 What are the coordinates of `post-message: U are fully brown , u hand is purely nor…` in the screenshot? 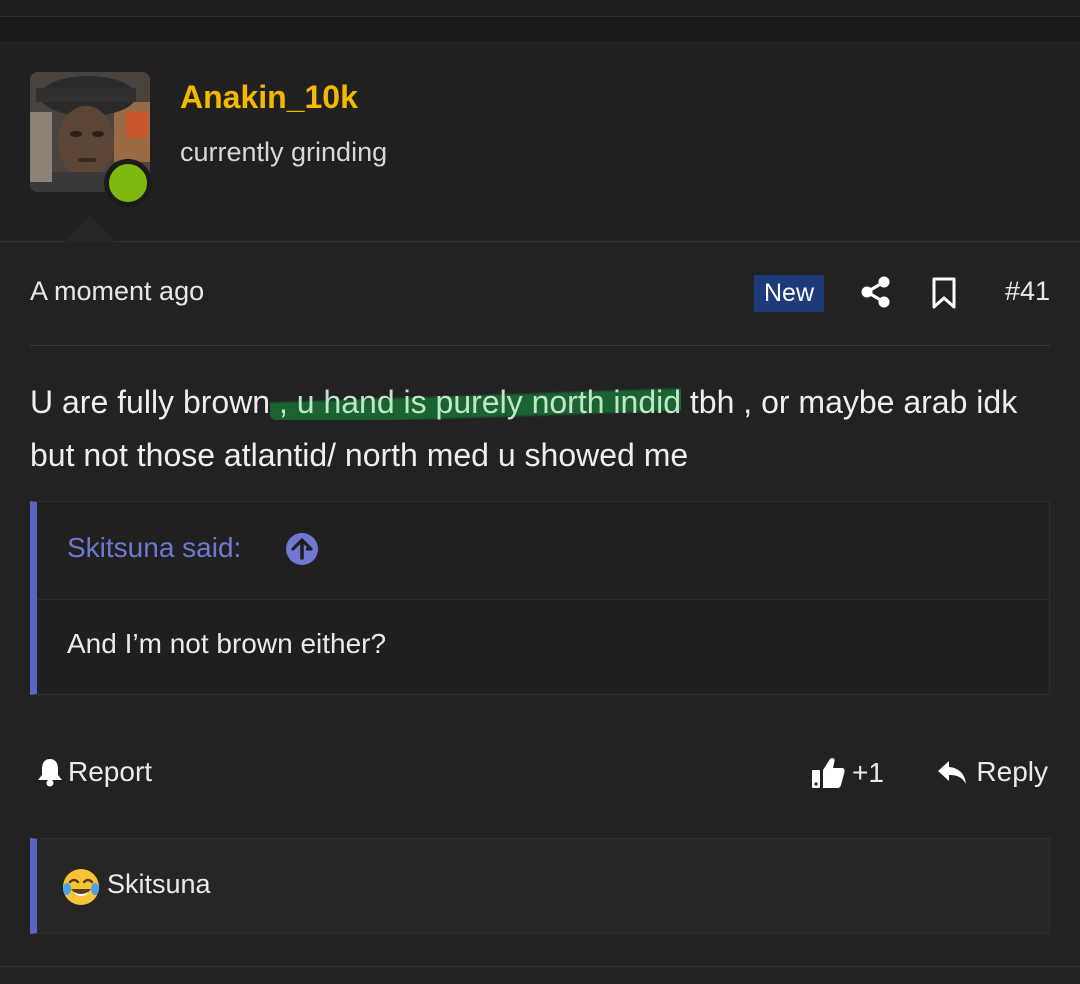 It's located at (540, 429).